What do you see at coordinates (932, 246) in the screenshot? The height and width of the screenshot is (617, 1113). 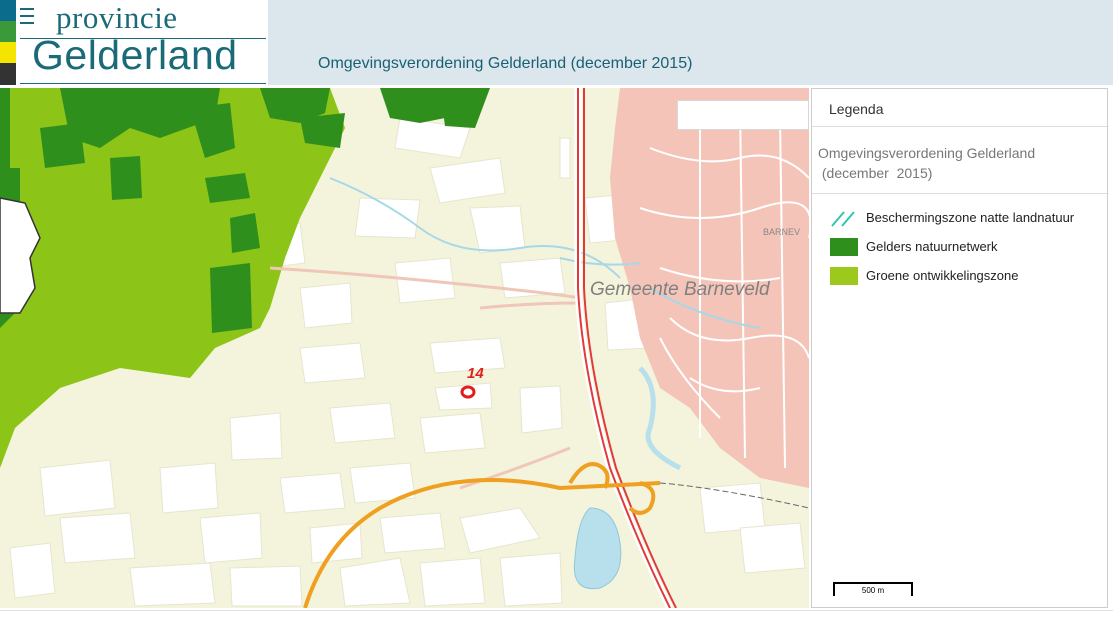 I see `legend-item-label: Gelders natuurnetwerk` at bounding box center [932, 246].